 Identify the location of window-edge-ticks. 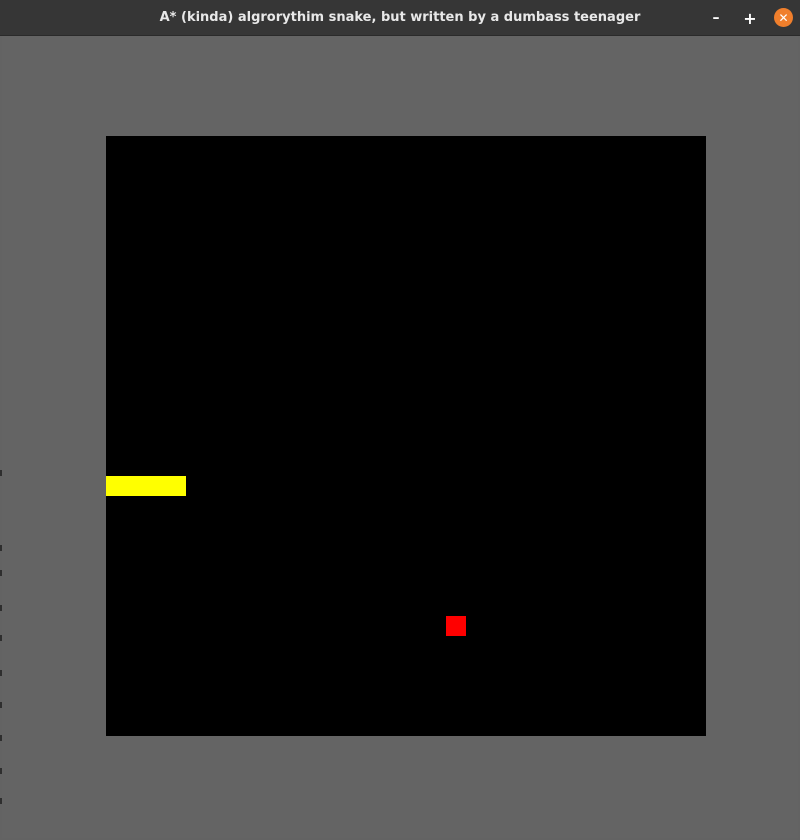
(1, 640).